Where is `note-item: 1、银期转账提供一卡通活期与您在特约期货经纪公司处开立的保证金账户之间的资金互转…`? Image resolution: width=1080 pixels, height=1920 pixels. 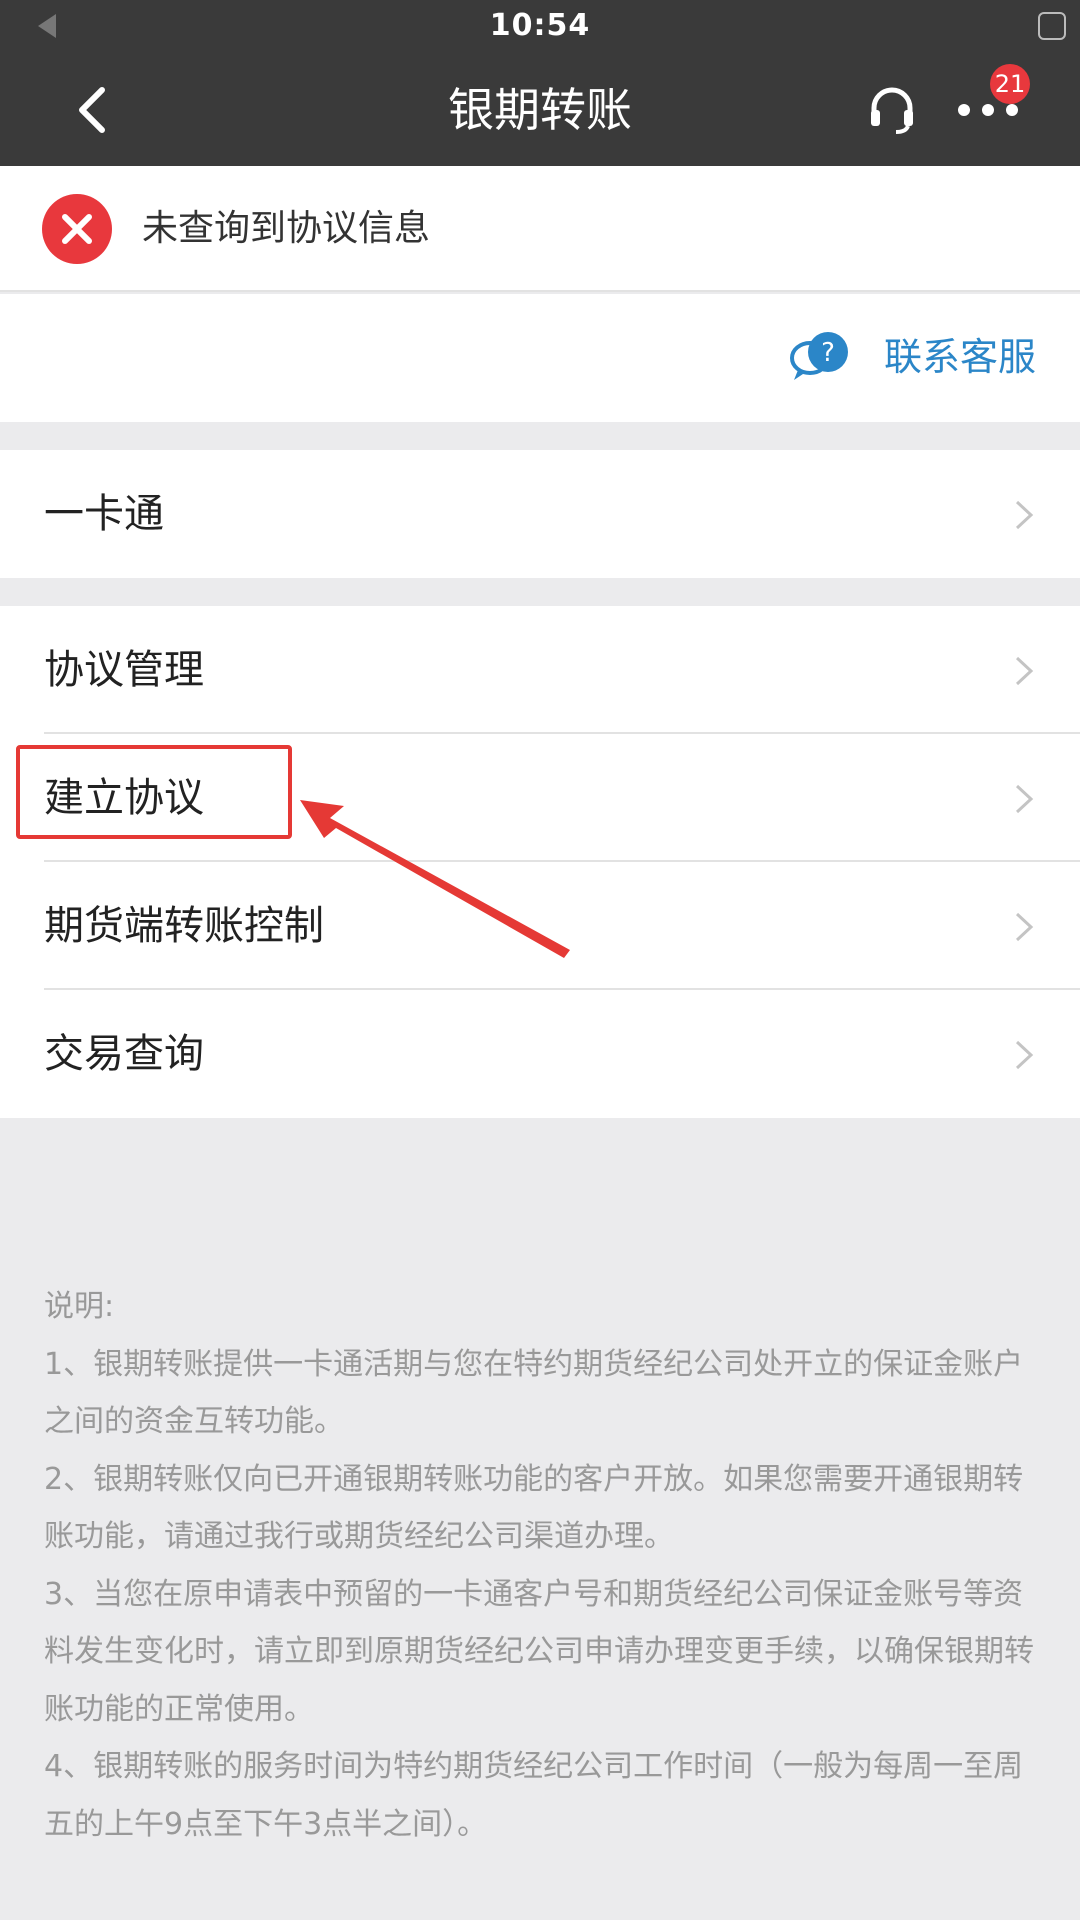 note-item: 1、银期转账提供一卡通活期与您在特约期货经纪公司处开立的保证金账户之间的资金互转… is located at coordinates (534, 1393).